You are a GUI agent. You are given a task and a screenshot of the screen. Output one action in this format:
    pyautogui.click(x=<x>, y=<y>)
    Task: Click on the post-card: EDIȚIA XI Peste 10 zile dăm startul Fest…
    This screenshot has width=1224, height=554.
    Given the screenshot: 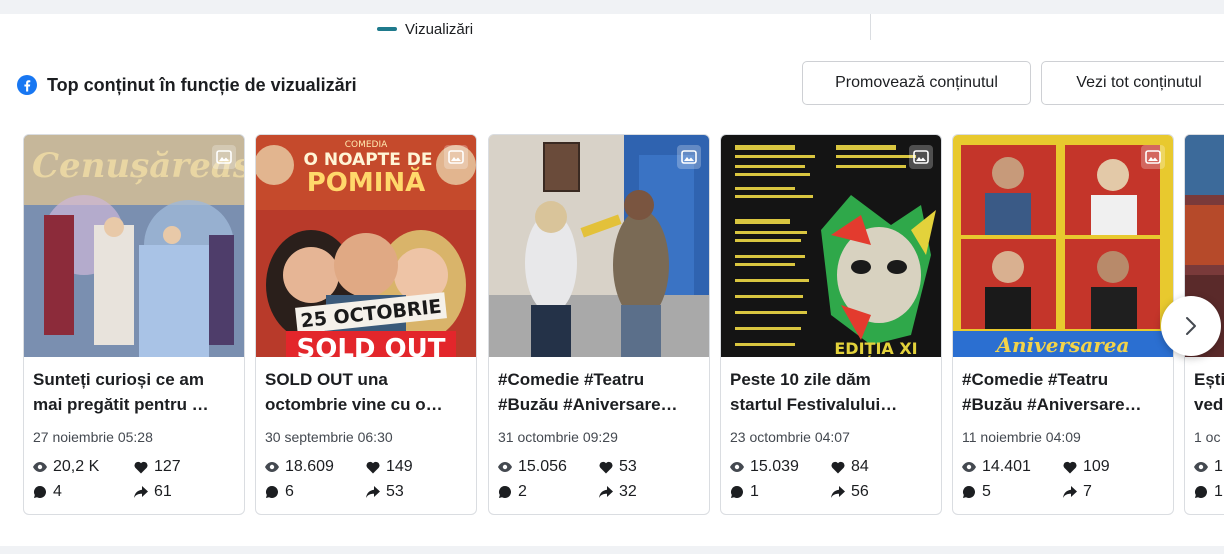 What is the action you would take?
    pyautogui.click(x=831, y=324)
    